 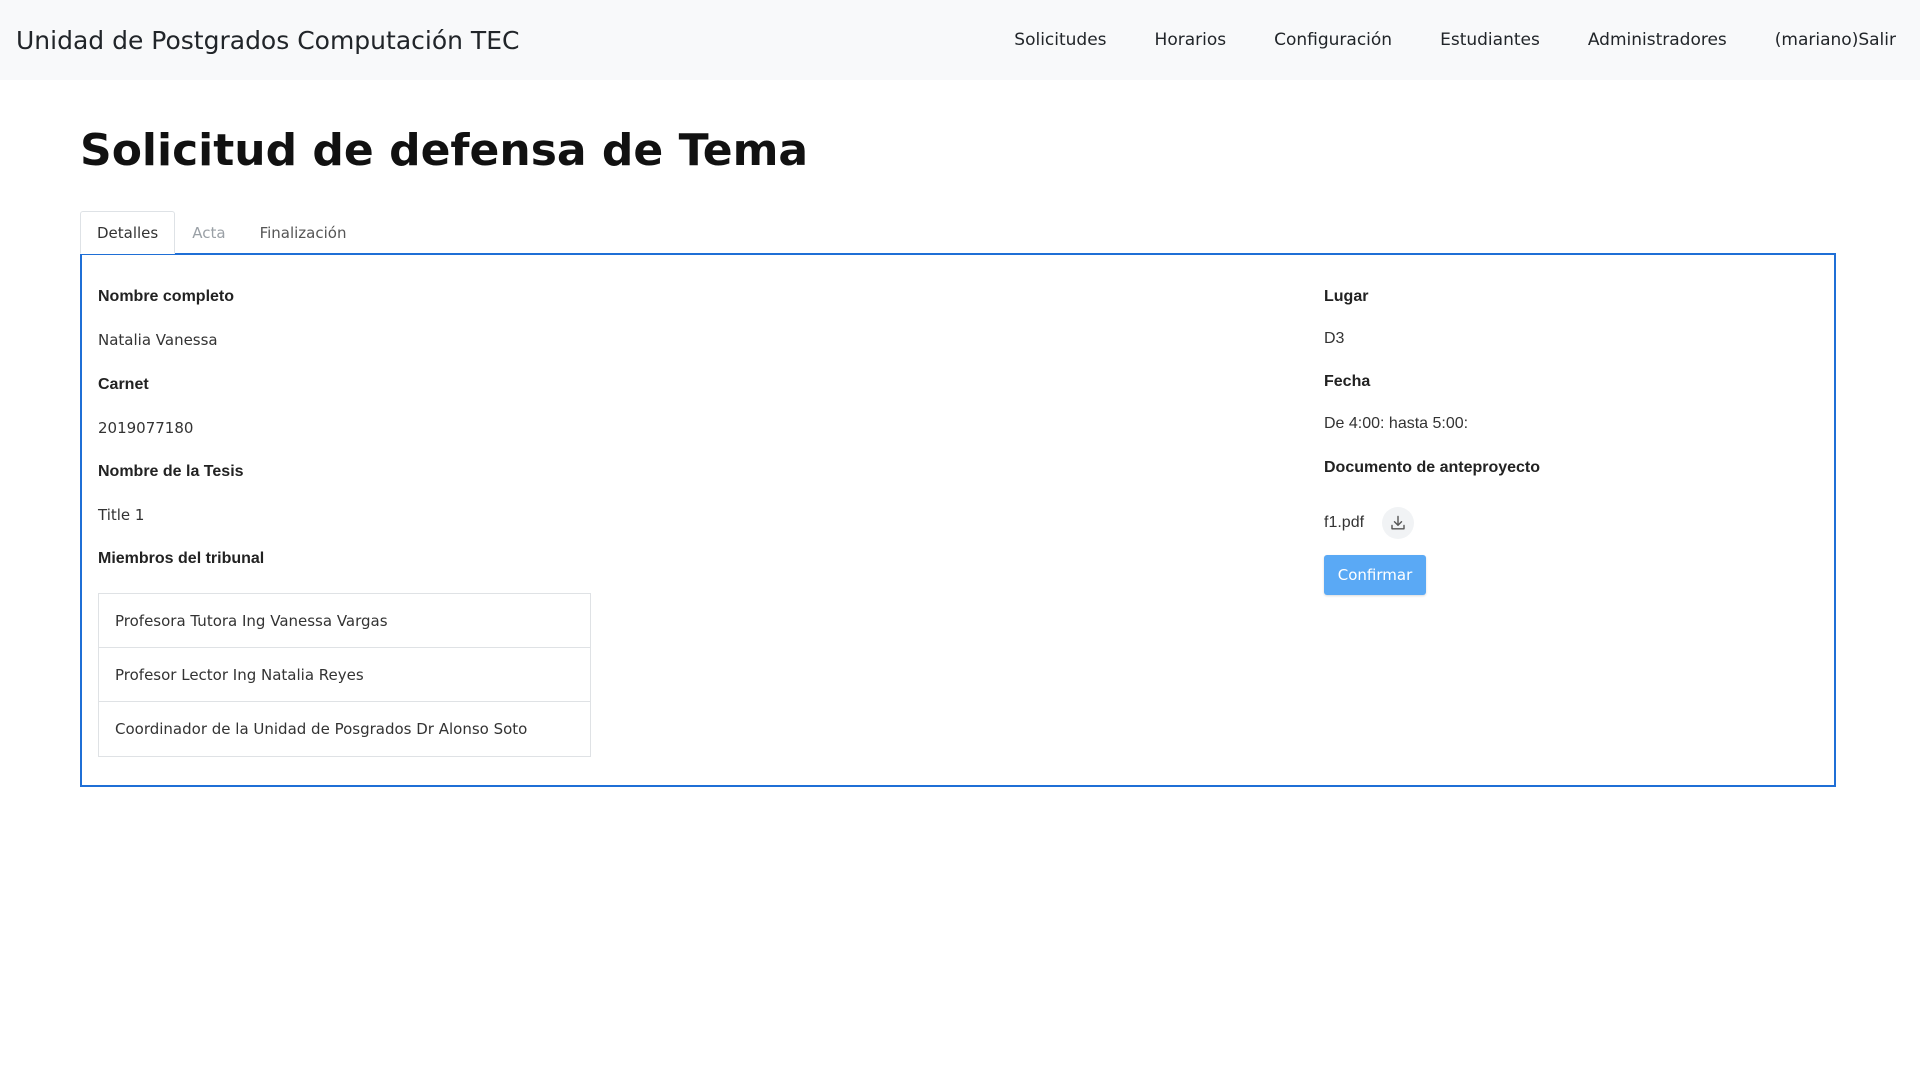 What do you see at coordinates (1432, 467) in the screenshot?
I see `document-label: Documento de anteproyecto` at bounding box center [1432, 467].